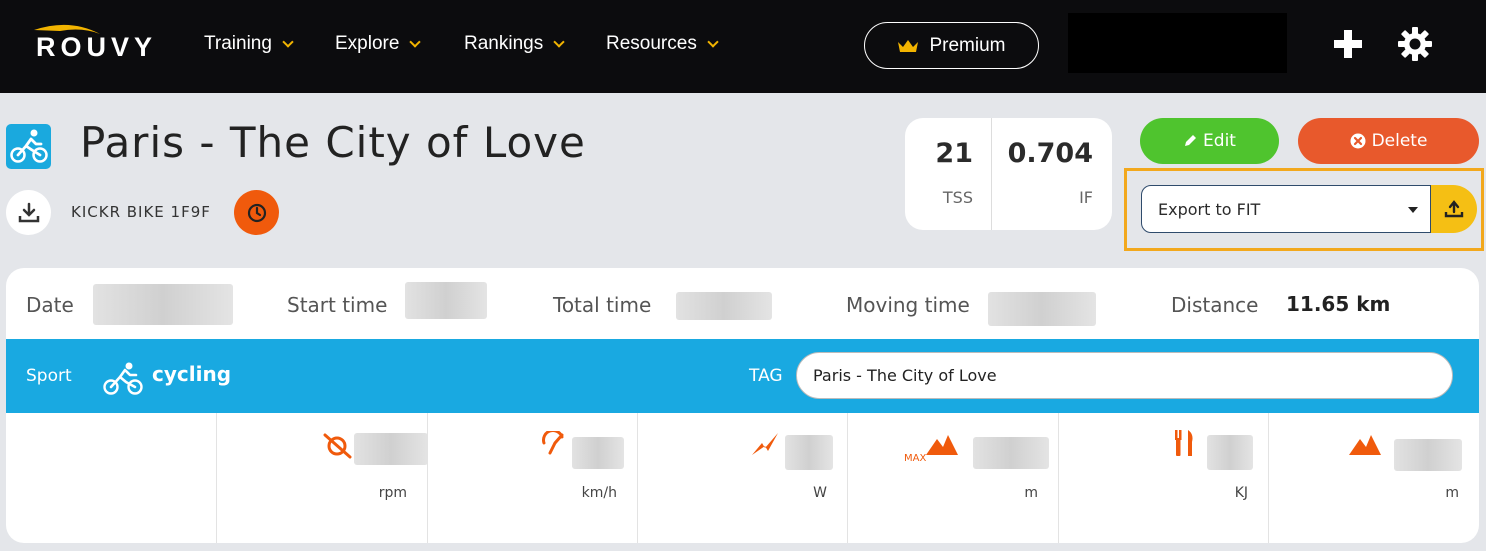  I want to click on redacted-start-time-value, so click(446, 300).